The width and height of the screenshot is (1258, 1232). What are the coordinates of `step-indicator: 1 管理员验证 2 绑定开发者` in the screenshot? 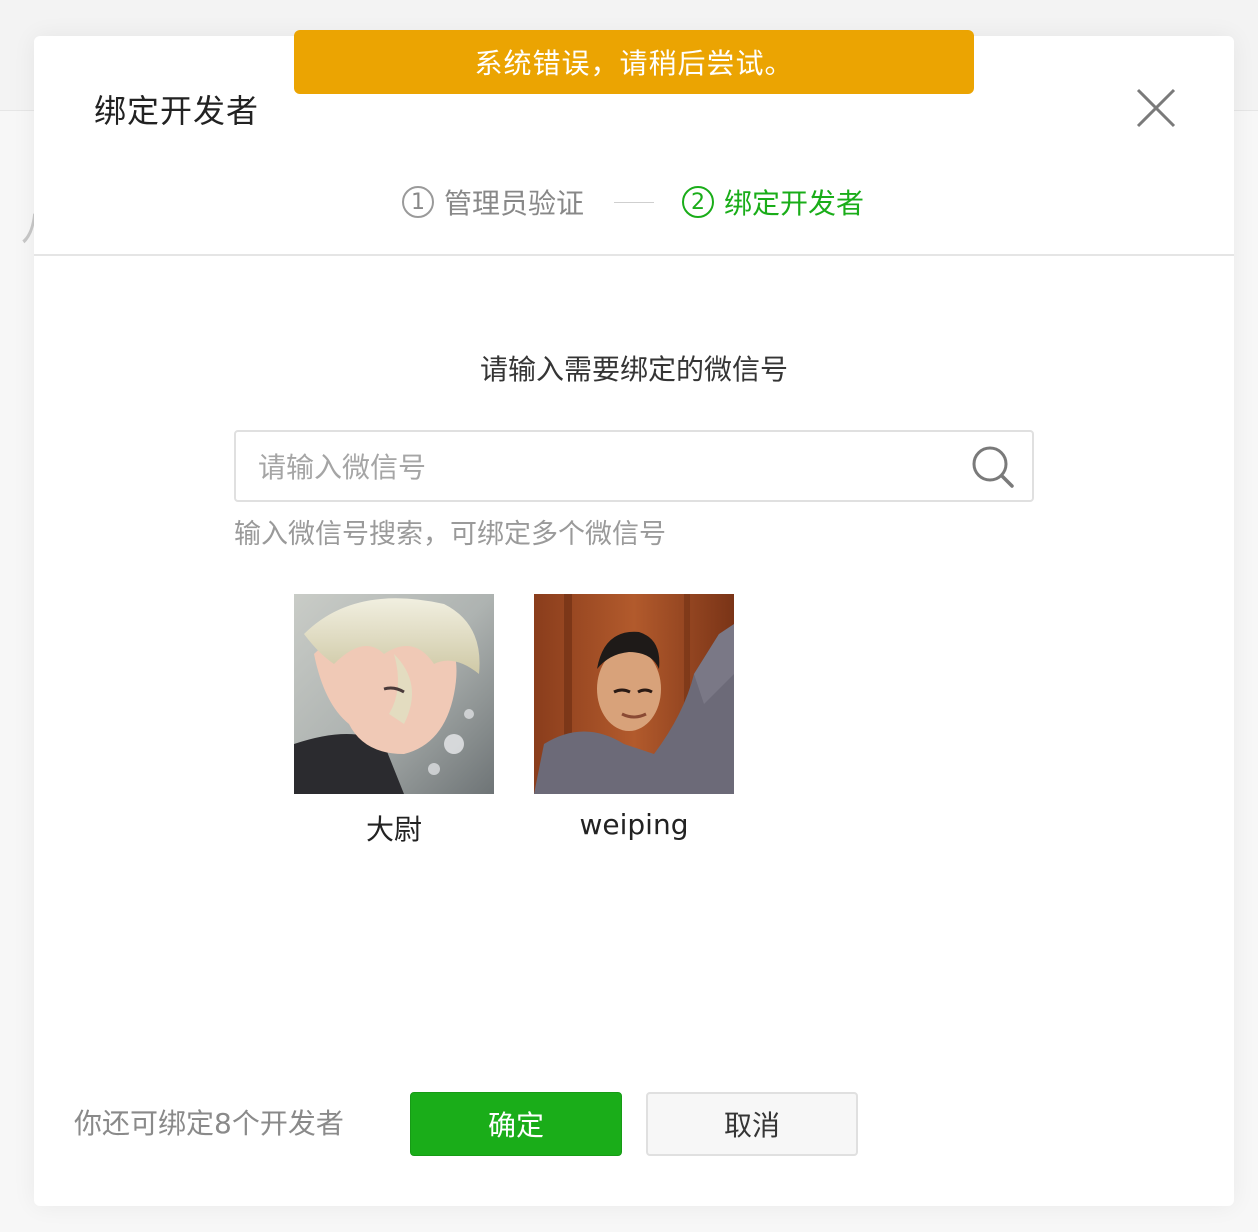 It's located at (634, 202).